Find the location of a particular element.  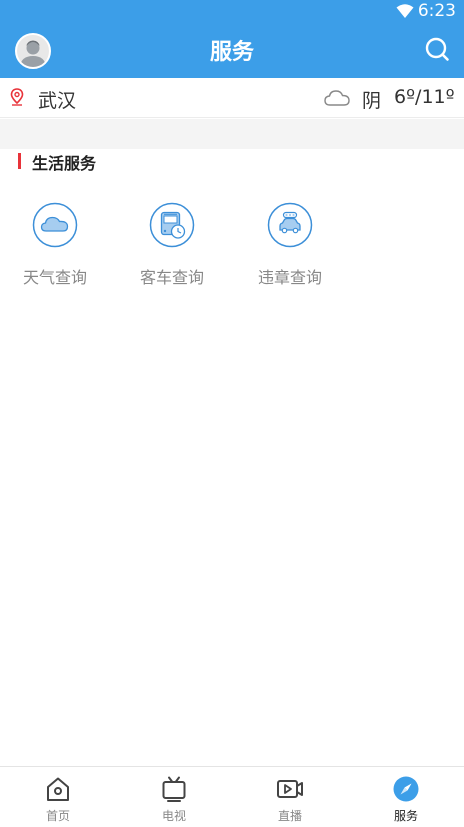

location-weather-bar: 武汉 阴 6º/11º is located at coordinates (232, 98).